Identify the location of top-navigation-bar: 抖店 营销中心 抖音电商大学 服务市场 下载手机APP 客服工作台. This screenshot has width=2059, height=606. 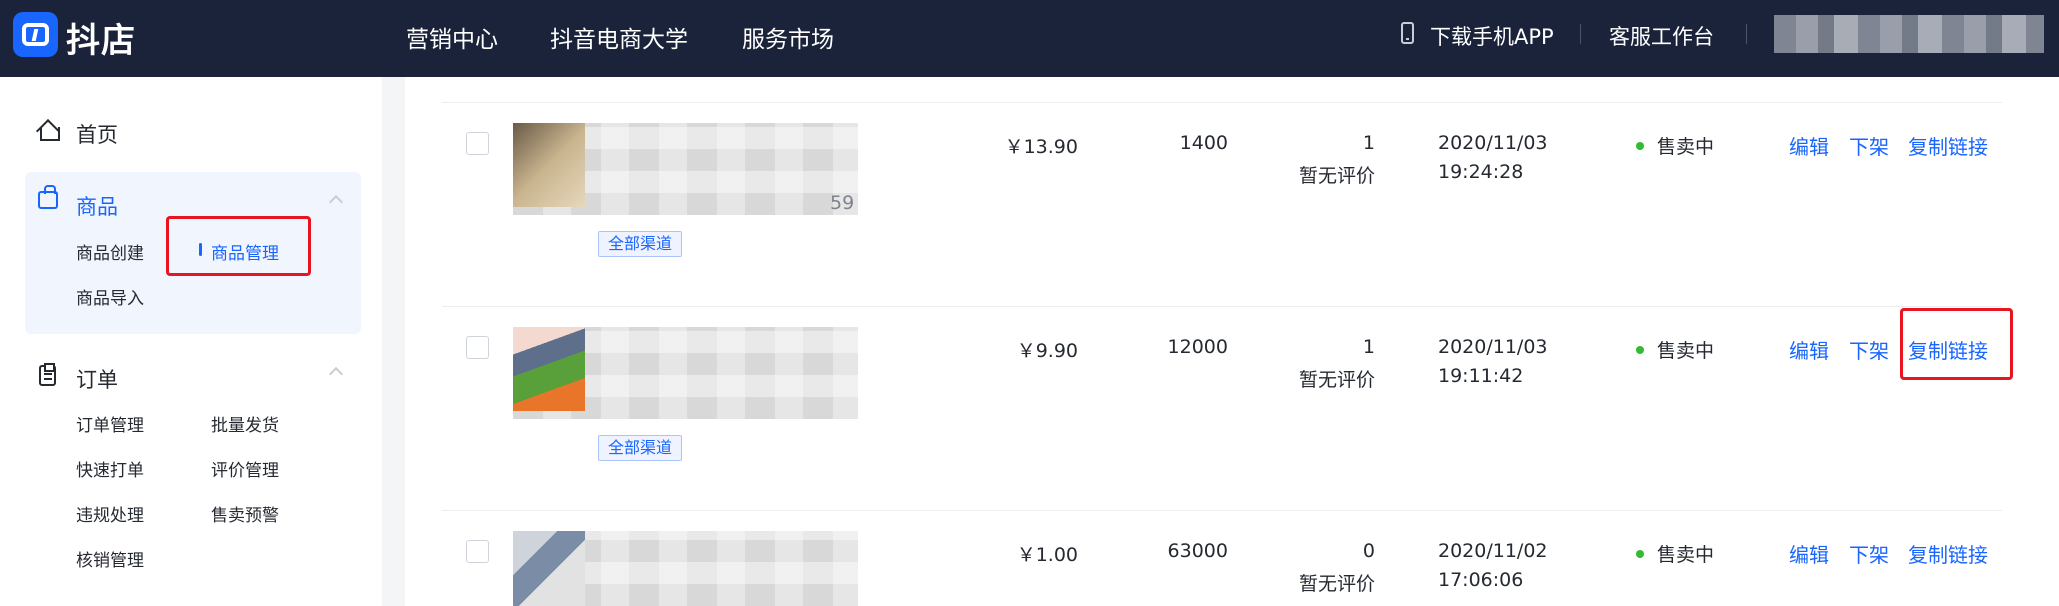
(1029, 38).